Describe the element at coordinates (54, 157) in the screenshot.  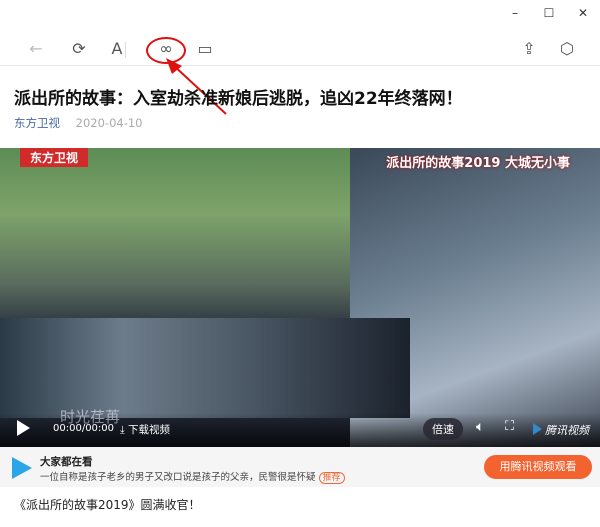
I see `channel-logo: 东方卫视` at that location.